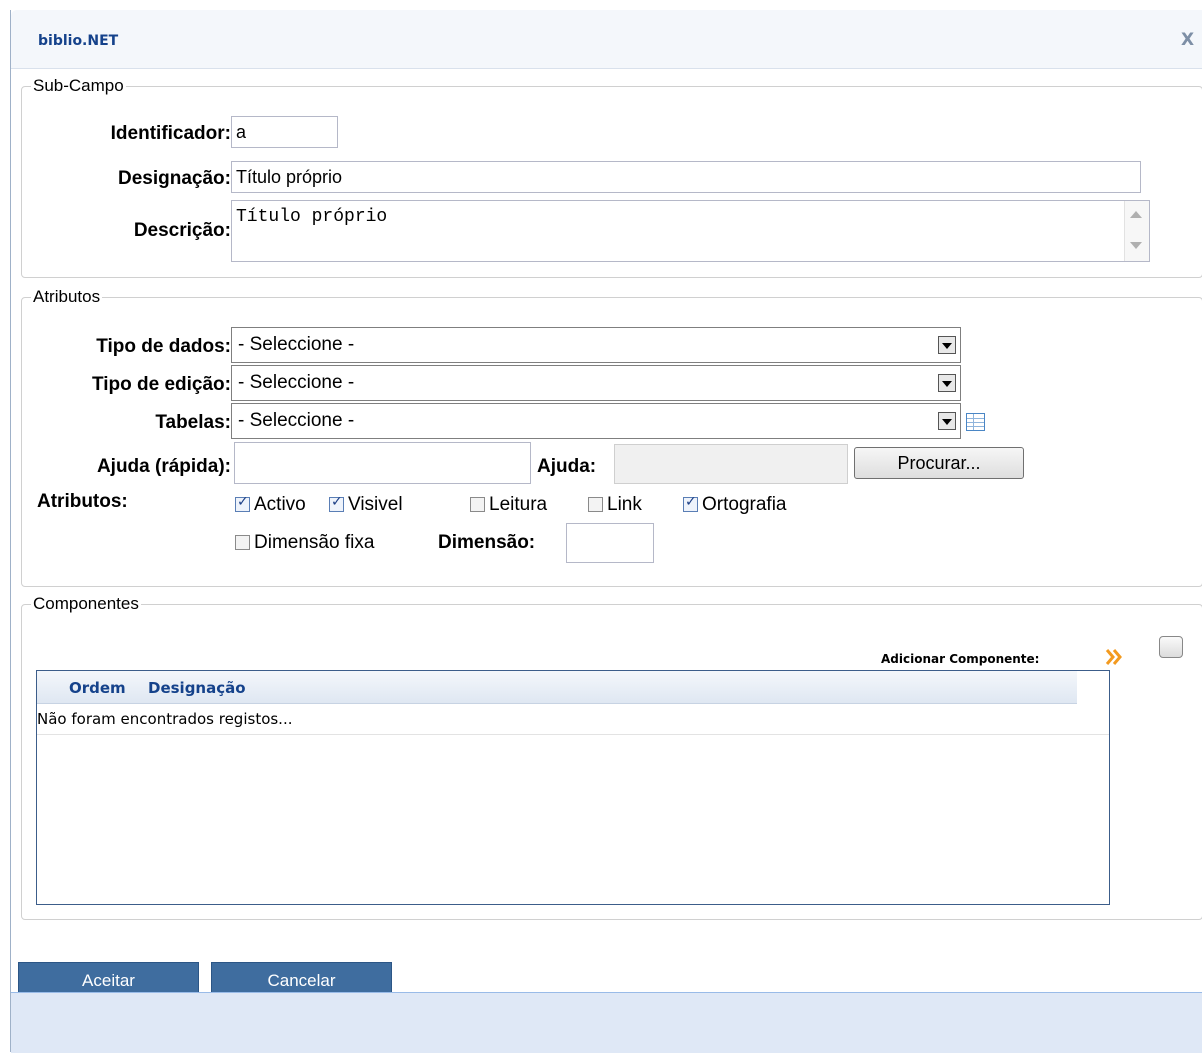 Image resolution: width=1202 pixels, height=1053 pixels. Describe the element at coordinates (1114, 657) in the screenshot. I see `double-chevron-right-icon` at that location.